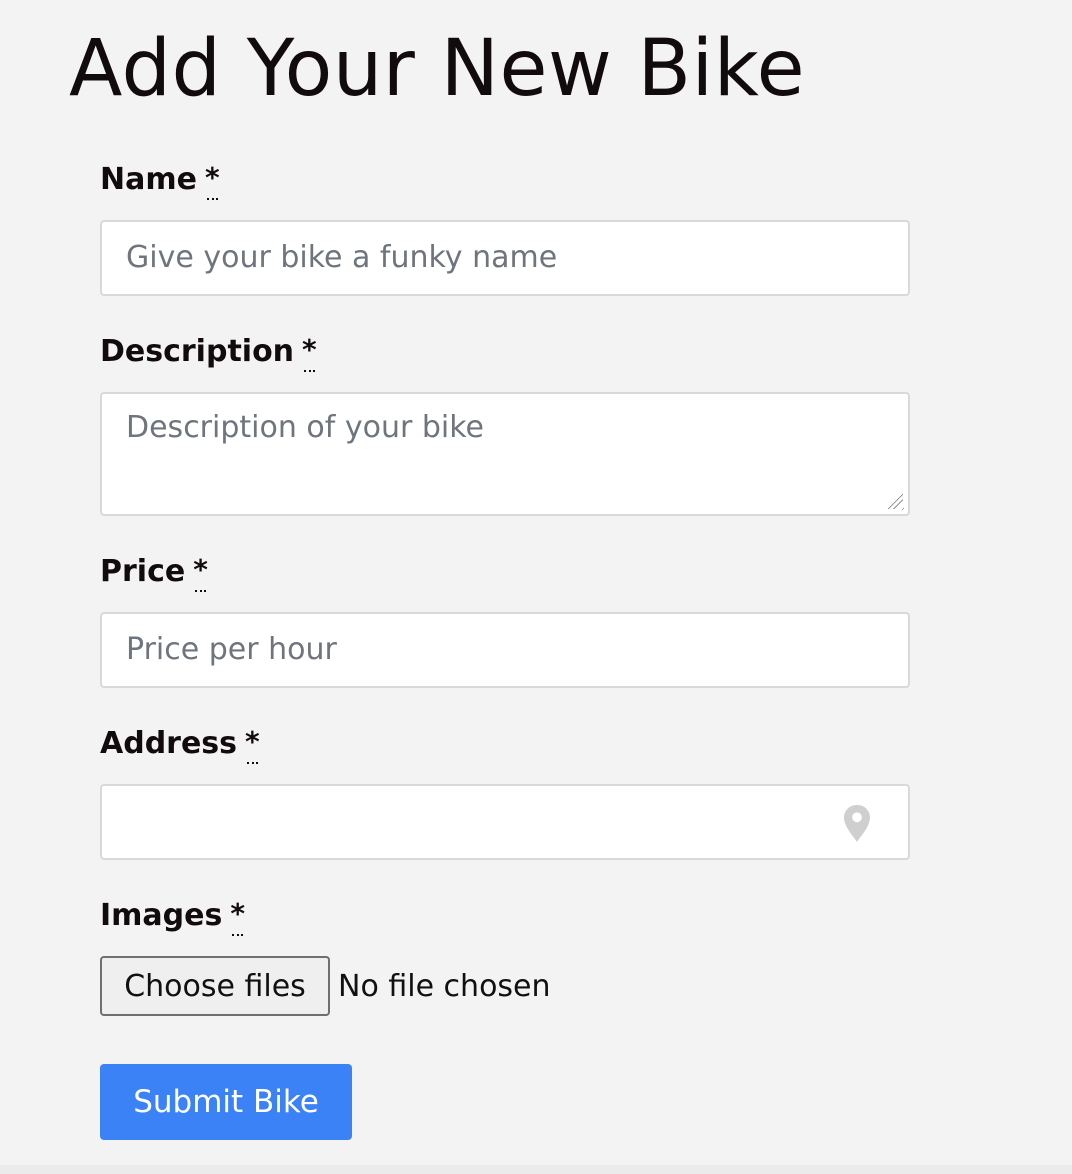  Describe the element at coordinates (215, 986) in the screenshot. I see `choose-files-button: Choose files` at that location.